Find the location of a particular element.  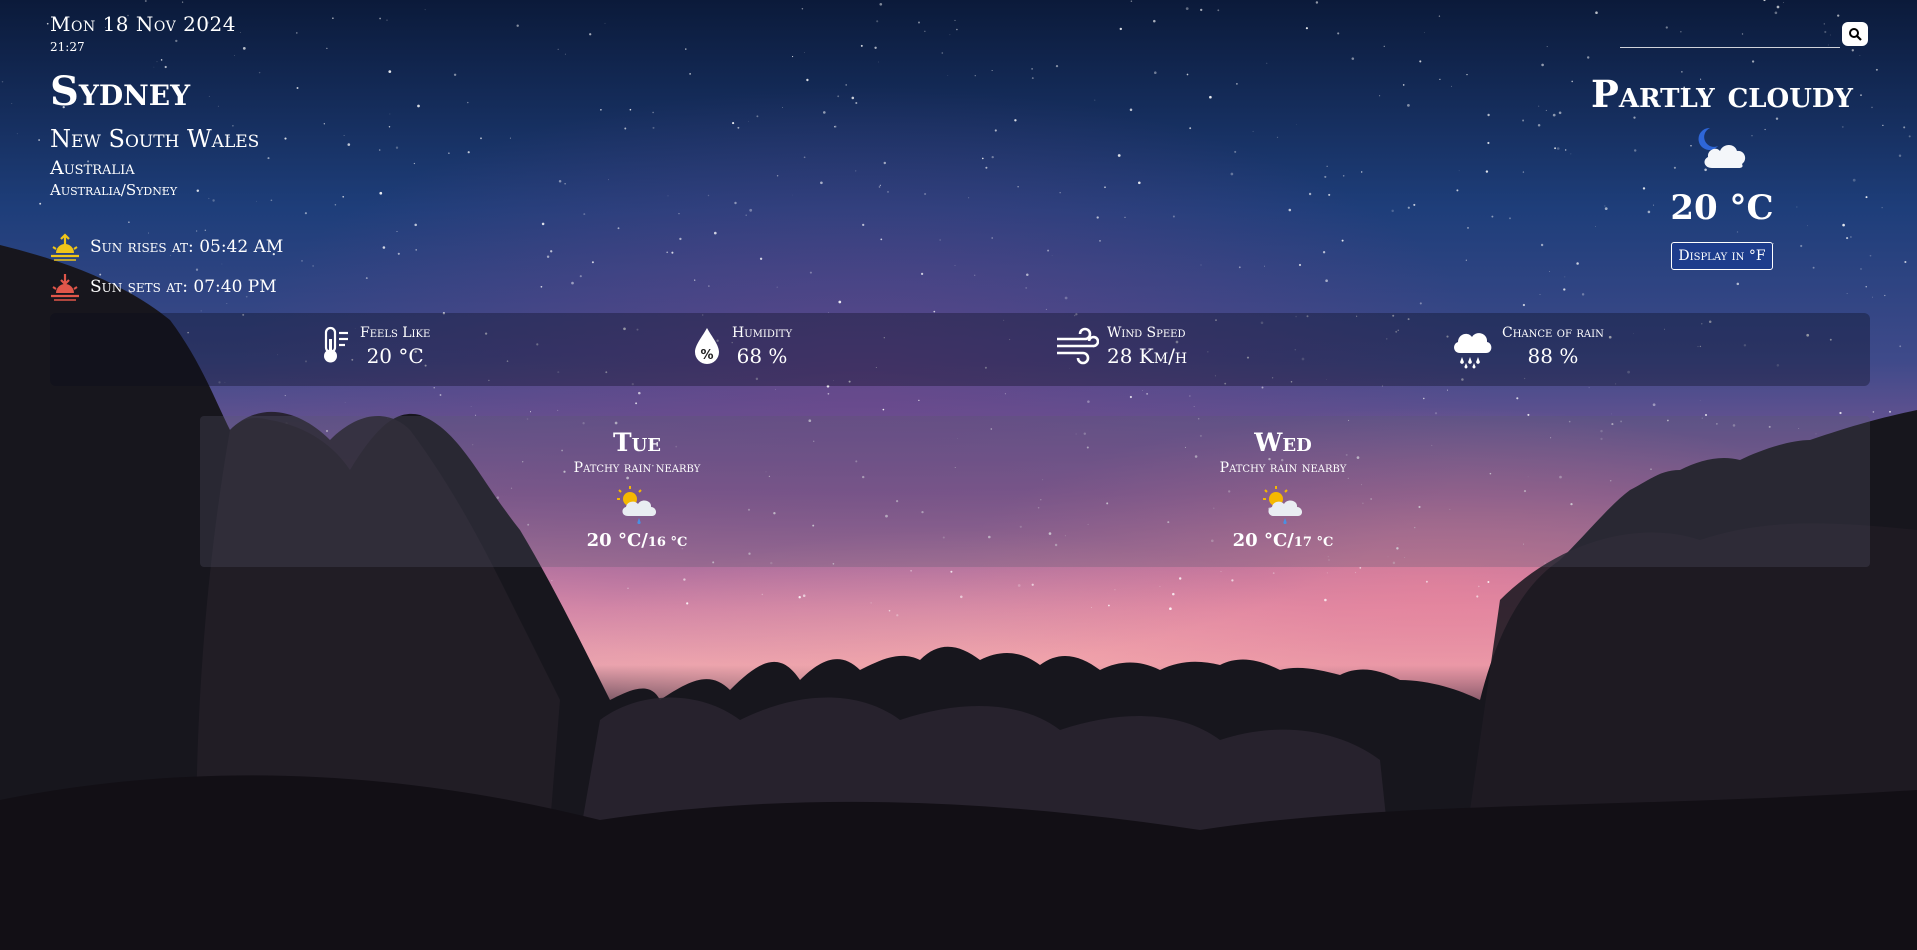

forecast-day-wed: Wed Patchy rain nearby 20 °C/17 °C is located at coordinates (1283, 489).